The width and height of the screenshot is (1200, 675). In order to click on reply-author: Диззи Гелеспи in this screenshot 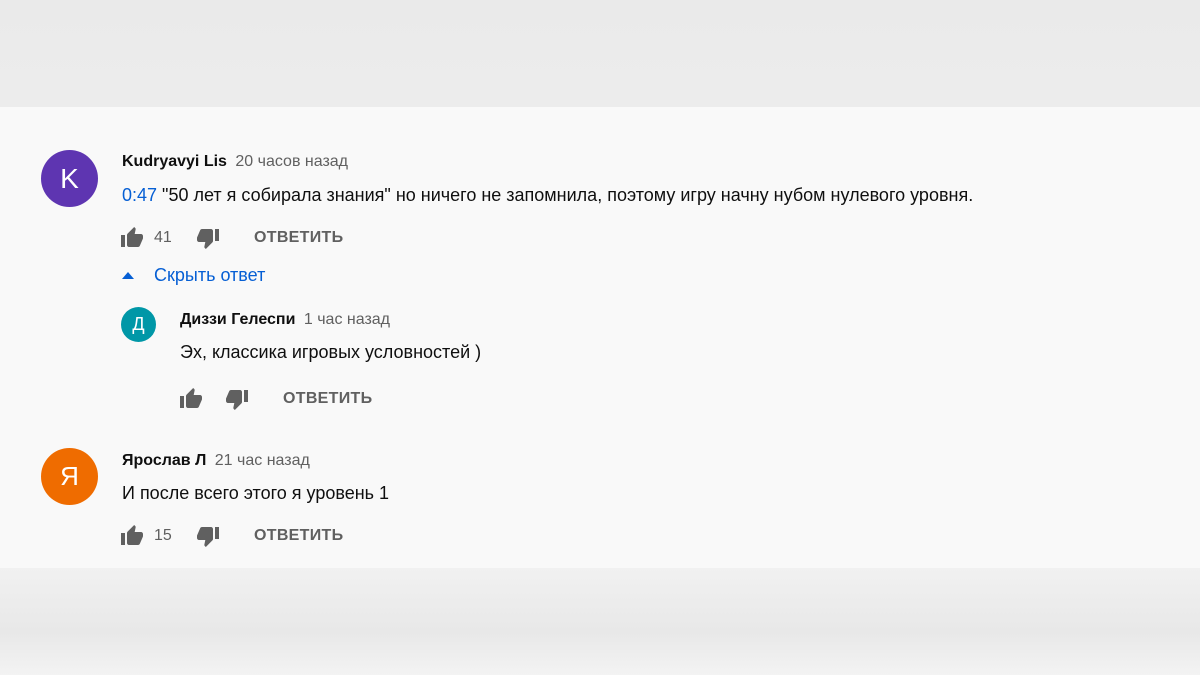, I will do `click(237, 319)`.